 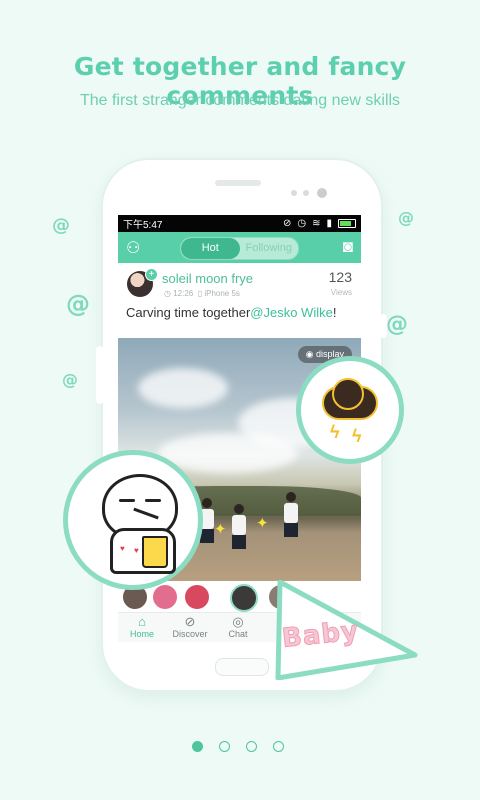 I want to click on post-device: iPhone 5s, so click(x=222, y=293).